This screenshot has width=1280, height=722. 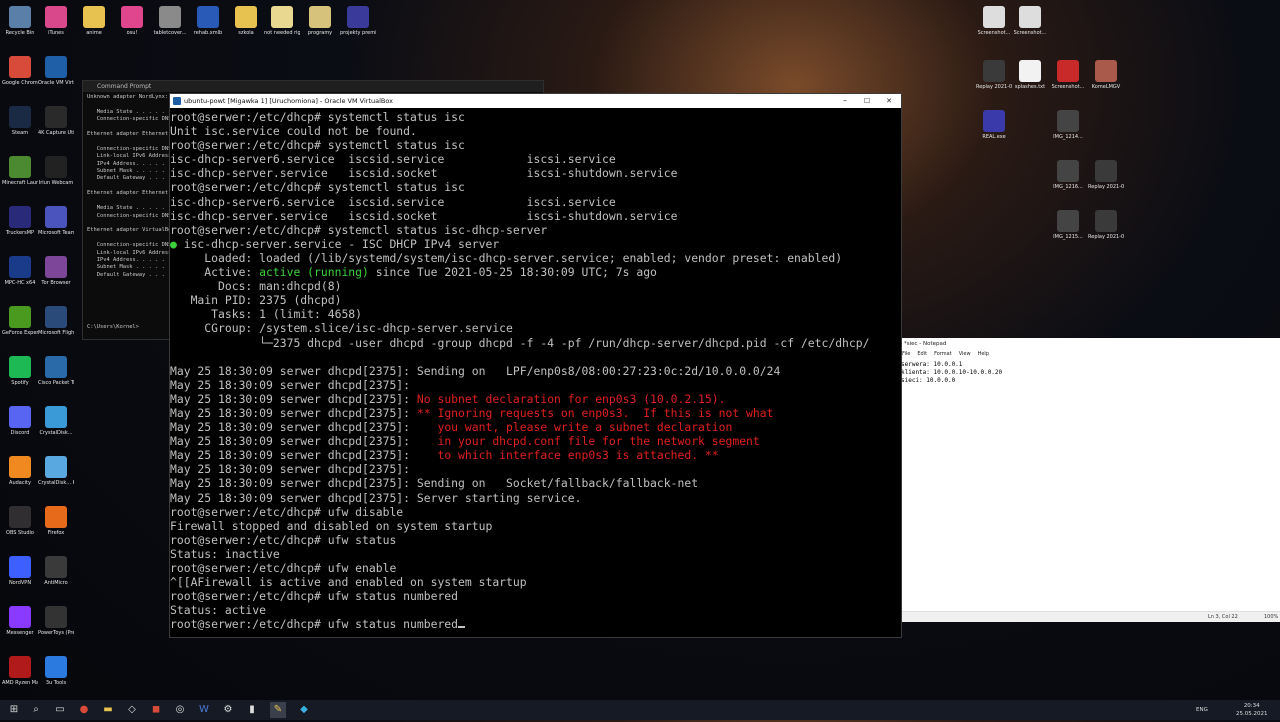 What do you see at coordinates (132, 21) in the screenshot?
I see `desktop-icon: osu!` at bounding box center [132, 21].